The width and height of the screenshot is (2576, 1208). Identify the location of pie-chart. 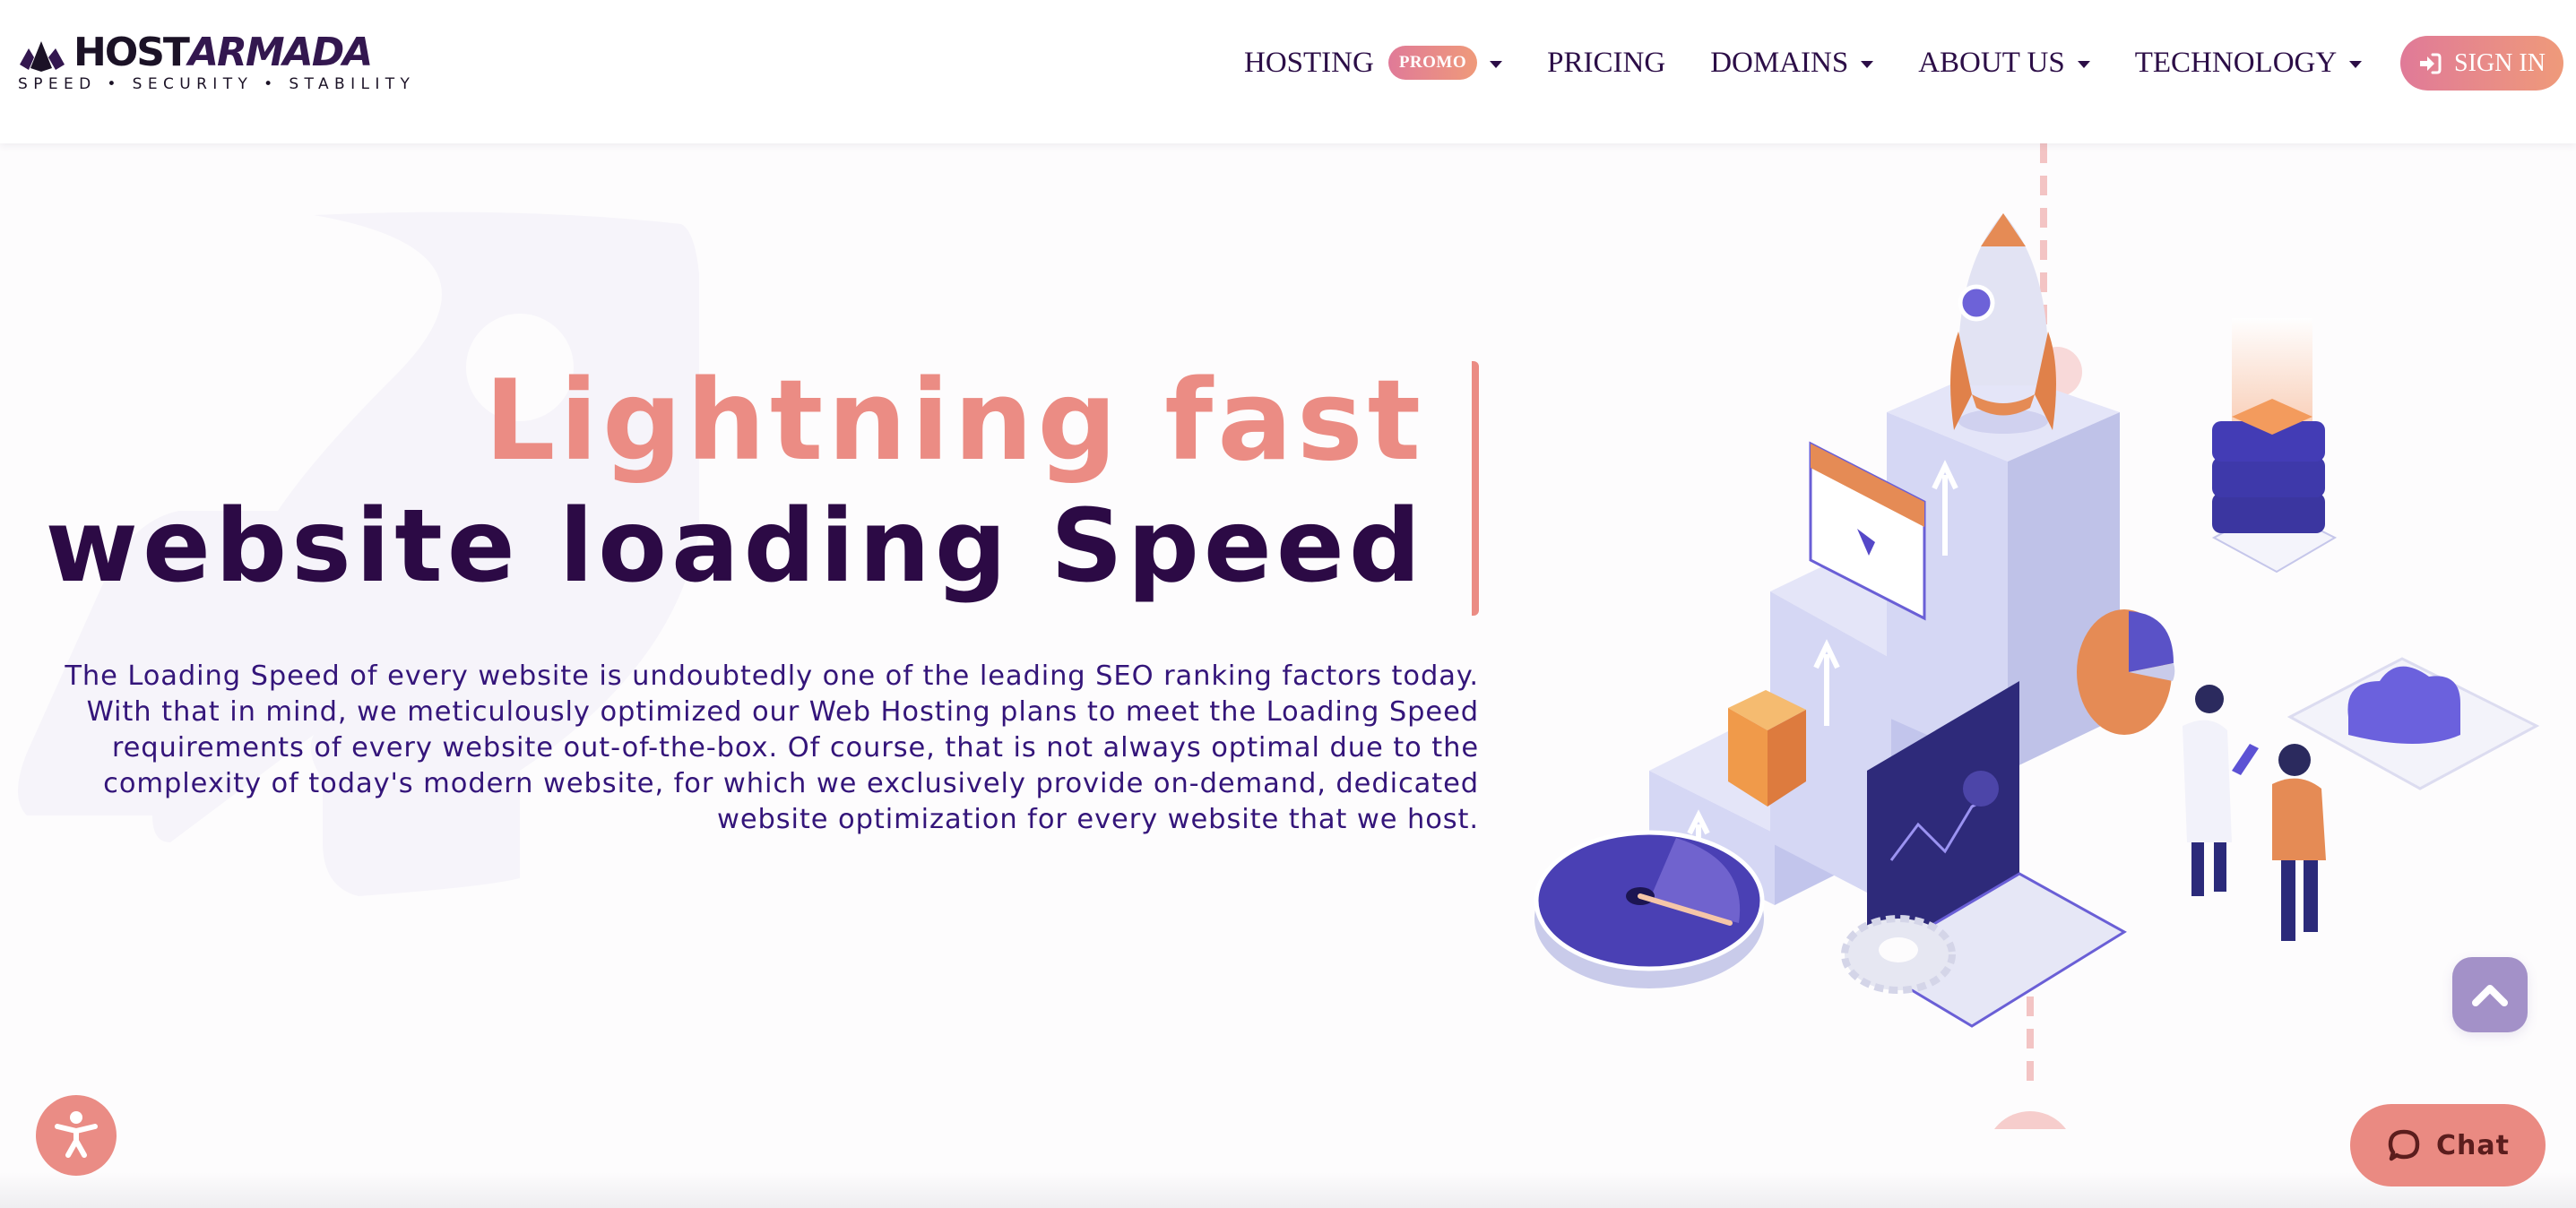
(2126, 672).